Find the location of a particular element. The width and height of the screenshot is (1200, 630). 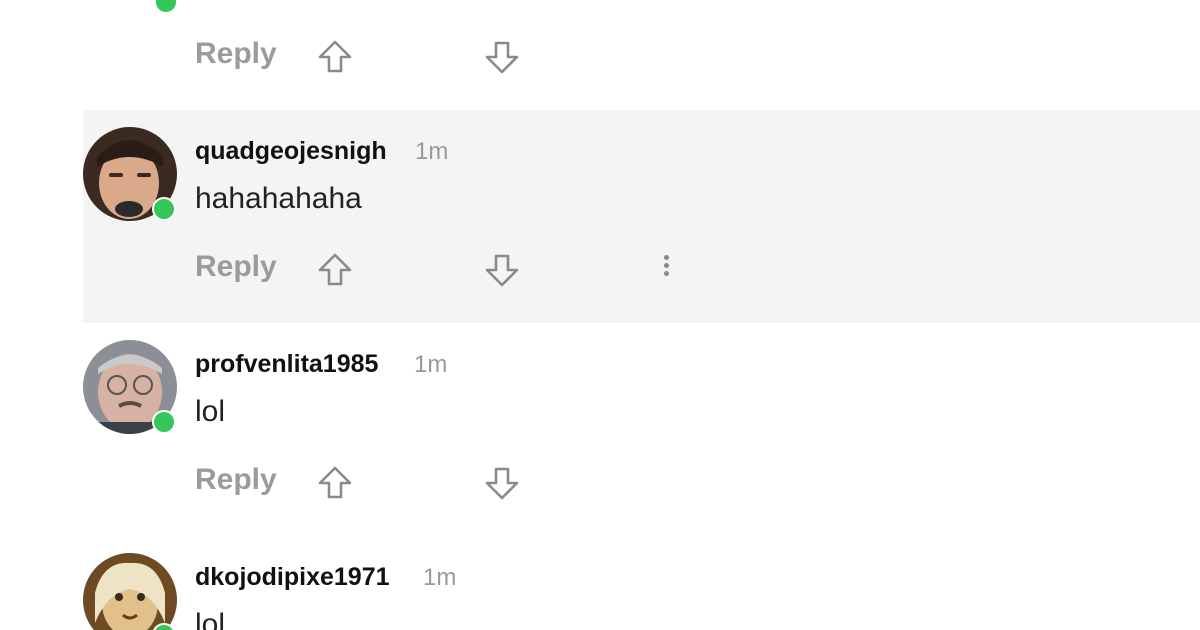

vertical-ellipsis-icon is located at coordinates (666, 257).